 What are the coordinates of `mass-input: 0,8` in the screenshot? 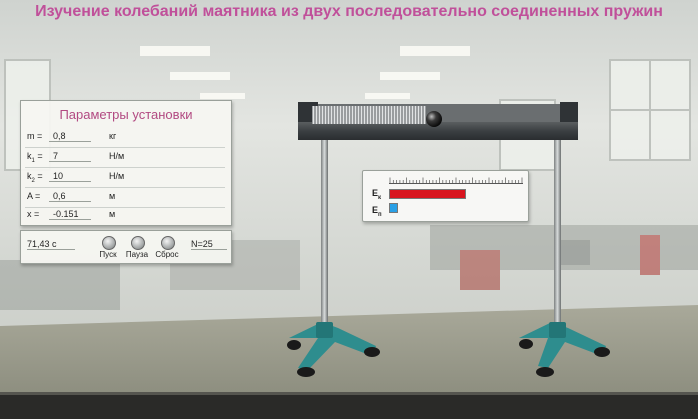 It's located at (70, 136).